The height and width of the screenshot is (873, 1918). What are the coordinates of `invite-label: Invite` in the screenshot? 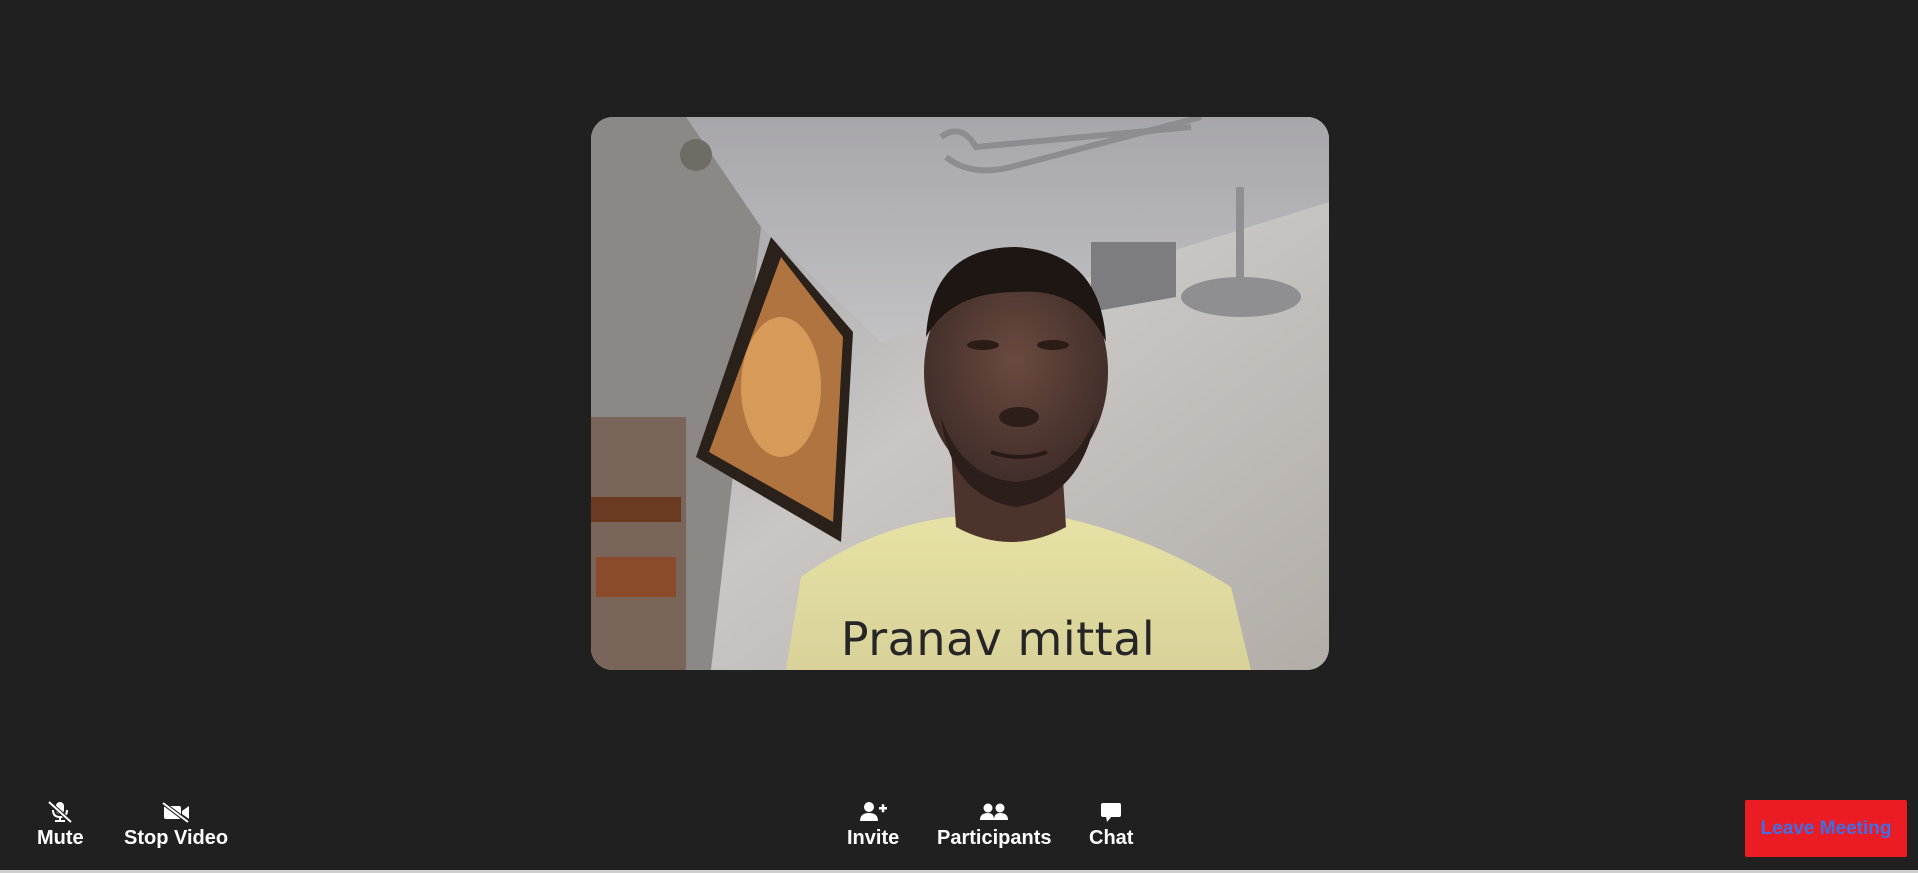 It's located at (873, 838).